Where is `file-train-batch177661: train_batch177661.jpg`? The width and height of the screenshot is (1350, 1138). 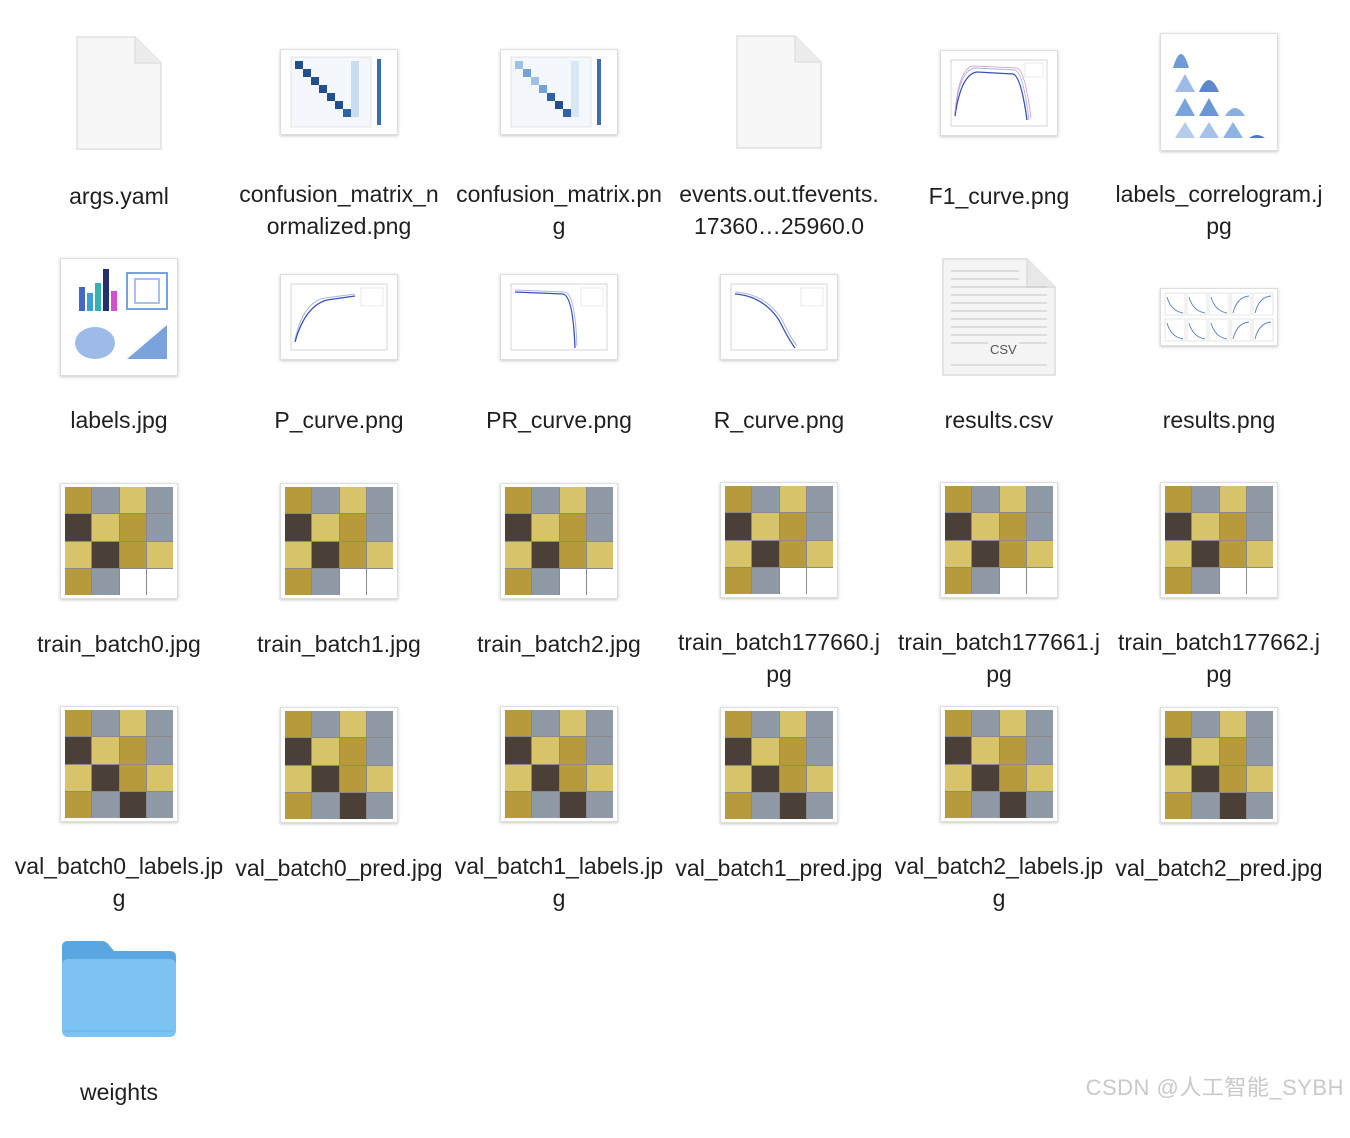 file-train-batch177661: train_batch177661.jpg is located at coordinates (999, 578).